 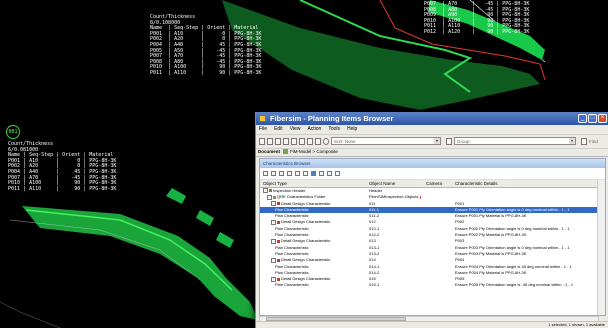 I want to click on object-type-label: Inspection Header, so click(x=289, y=190).